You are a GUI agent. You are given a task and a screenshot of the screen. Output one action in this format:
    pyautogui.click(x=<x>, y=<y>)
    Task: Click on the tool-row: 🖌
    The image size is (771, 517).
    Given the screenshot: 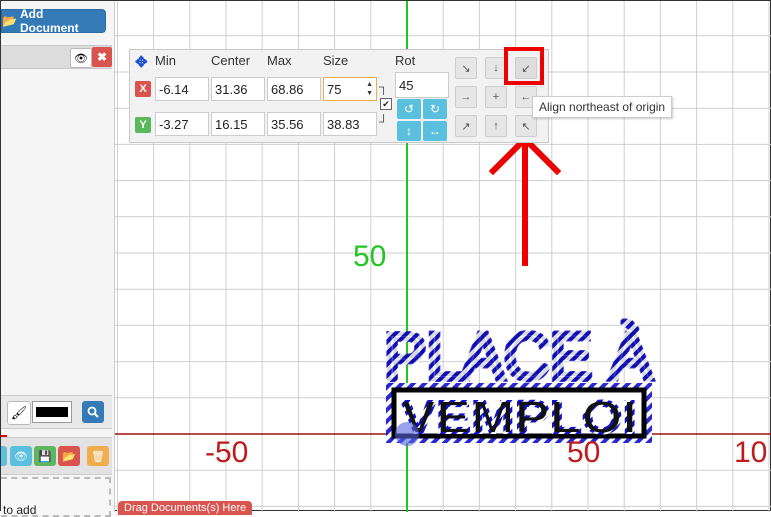 What is the action you would take?
    pyautogui.click(x=56, y=412)
    